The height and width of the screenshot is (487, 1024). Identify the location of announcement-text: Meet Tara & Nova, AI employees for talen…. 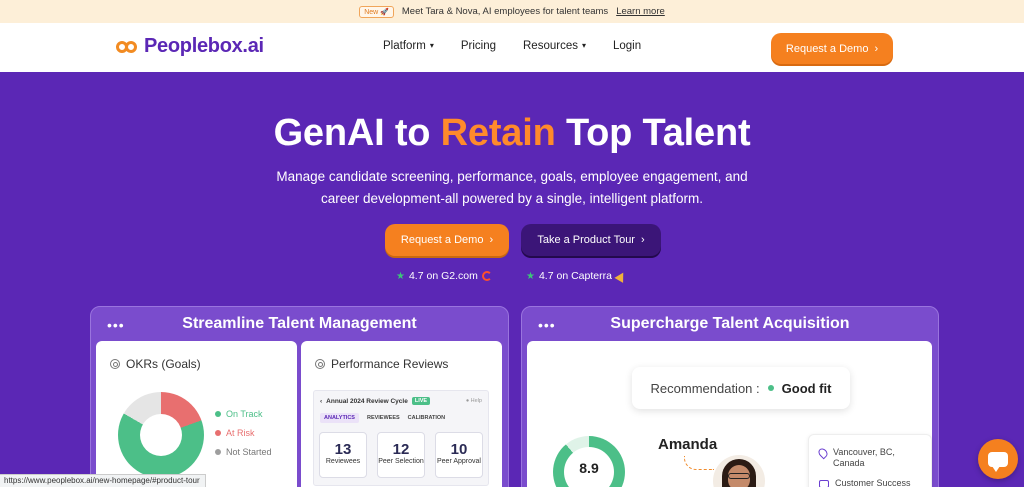
(505, 11).